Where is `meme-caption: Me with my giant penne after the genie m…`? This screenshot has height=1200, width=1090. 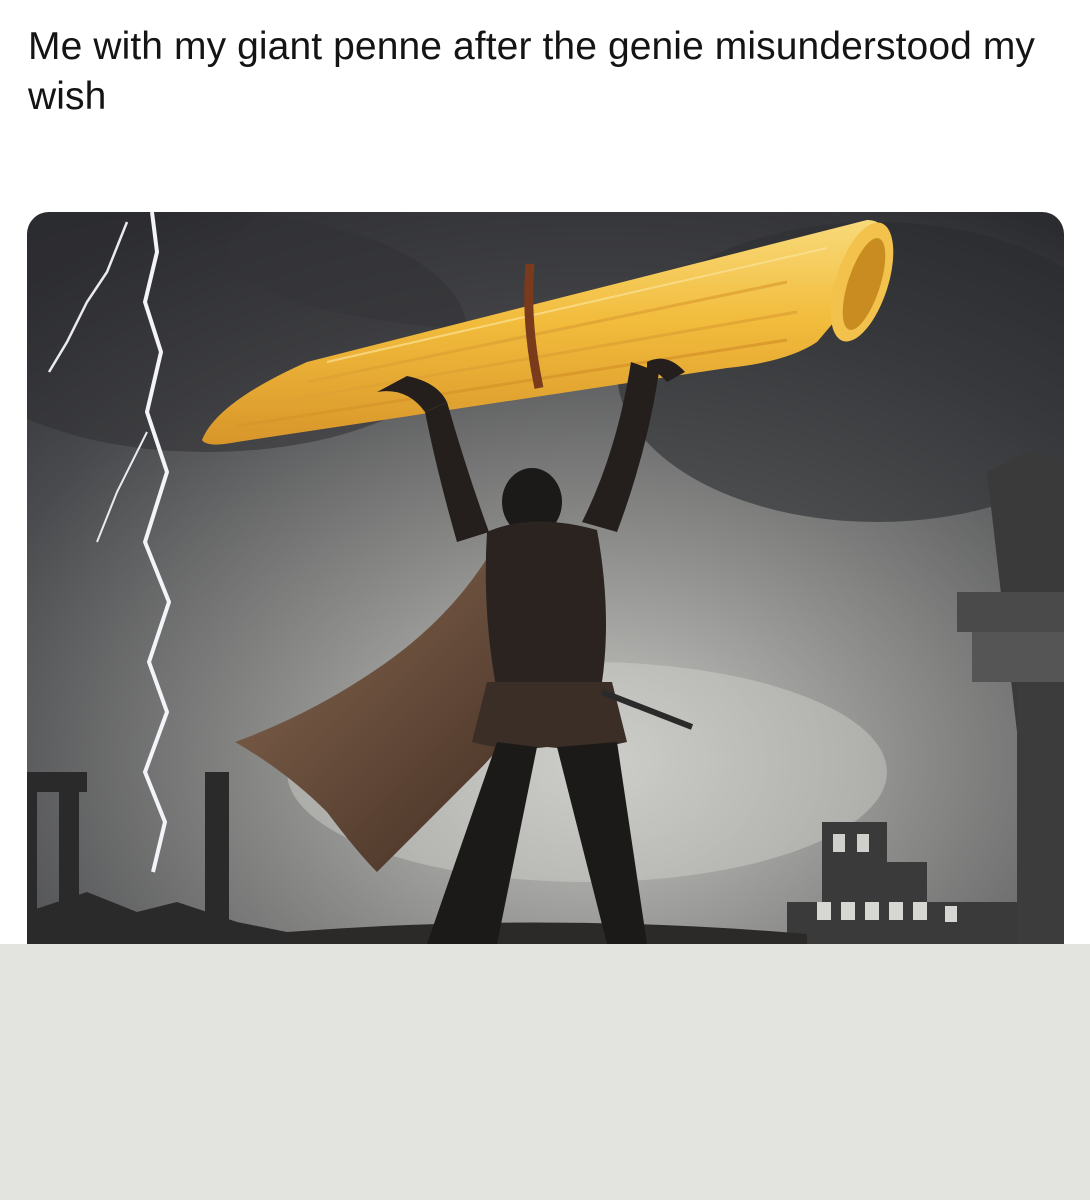 meme-caption: Me with my giant penne after the genie m… is located at coordinates (532, 71).